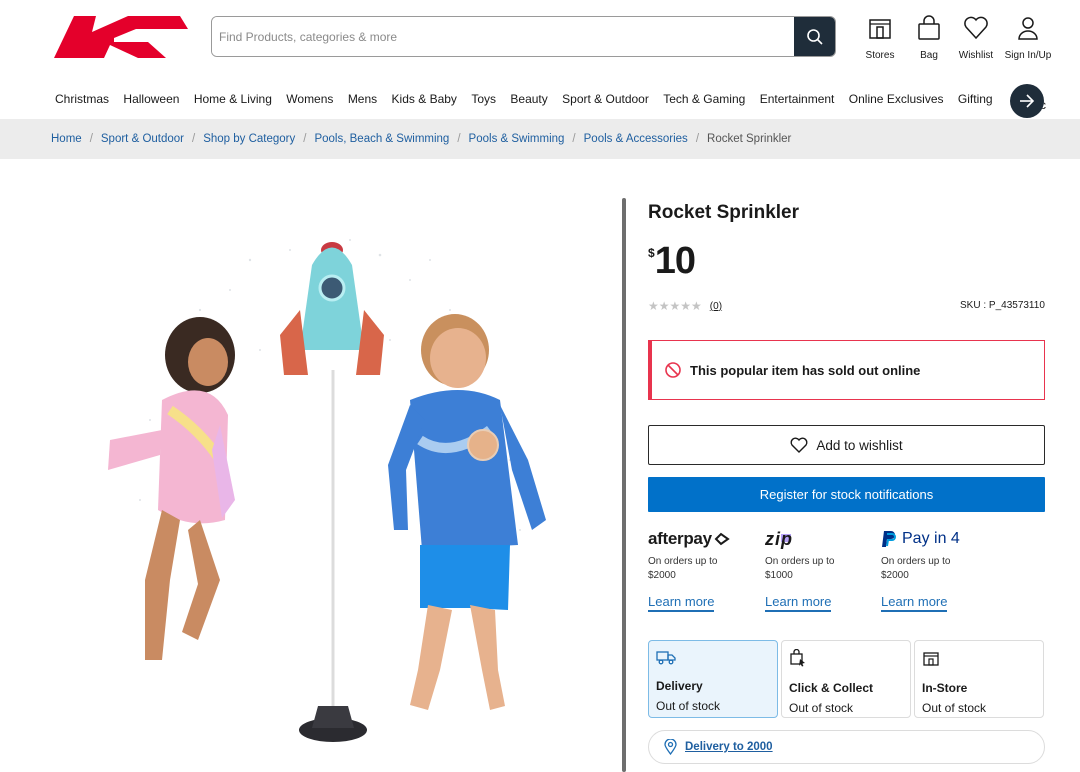  What do you see at coordinates (1028, 55) in the screenshot?
I see `sign-in-label: Sign In/Up` at bounding box center [1028, 55].